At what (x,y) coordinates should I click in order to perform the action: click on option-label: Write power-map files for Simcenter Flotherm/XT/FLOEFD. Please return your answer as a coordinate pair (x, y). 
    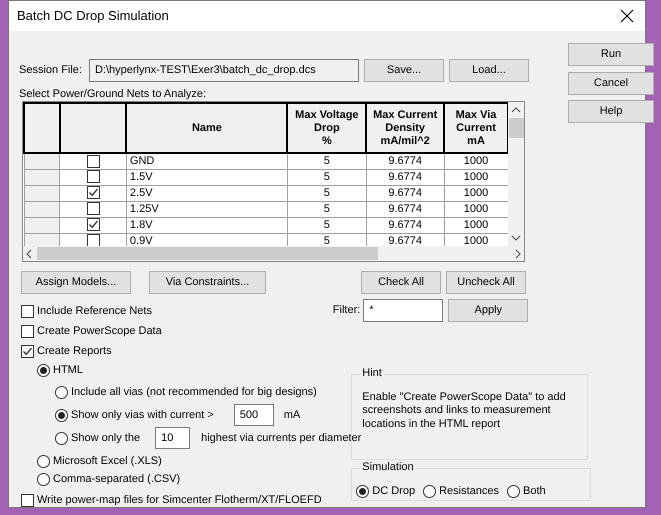
    Looking at the image, I should click on (179, 500).